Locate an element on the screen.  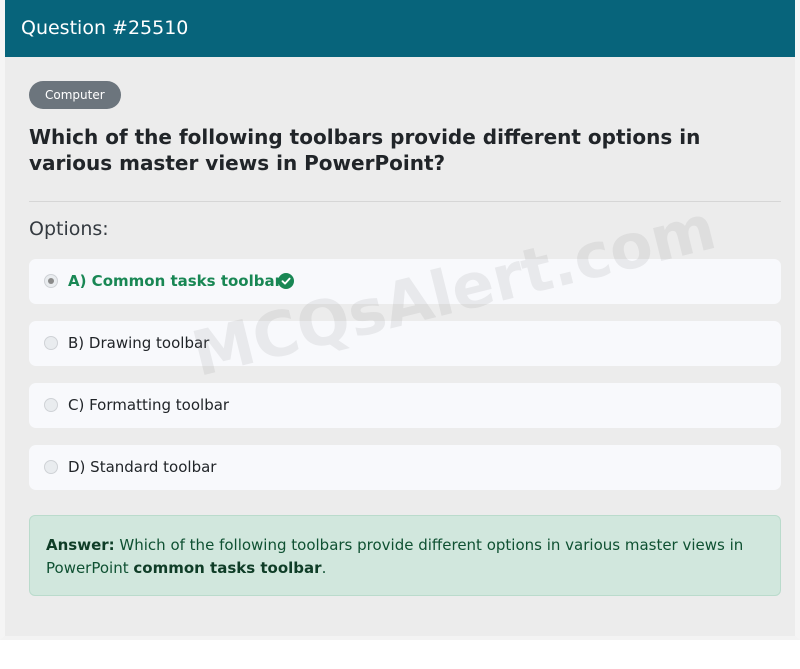
option-label: A) Common tasks toolbar is located at coordinates (175, 281).